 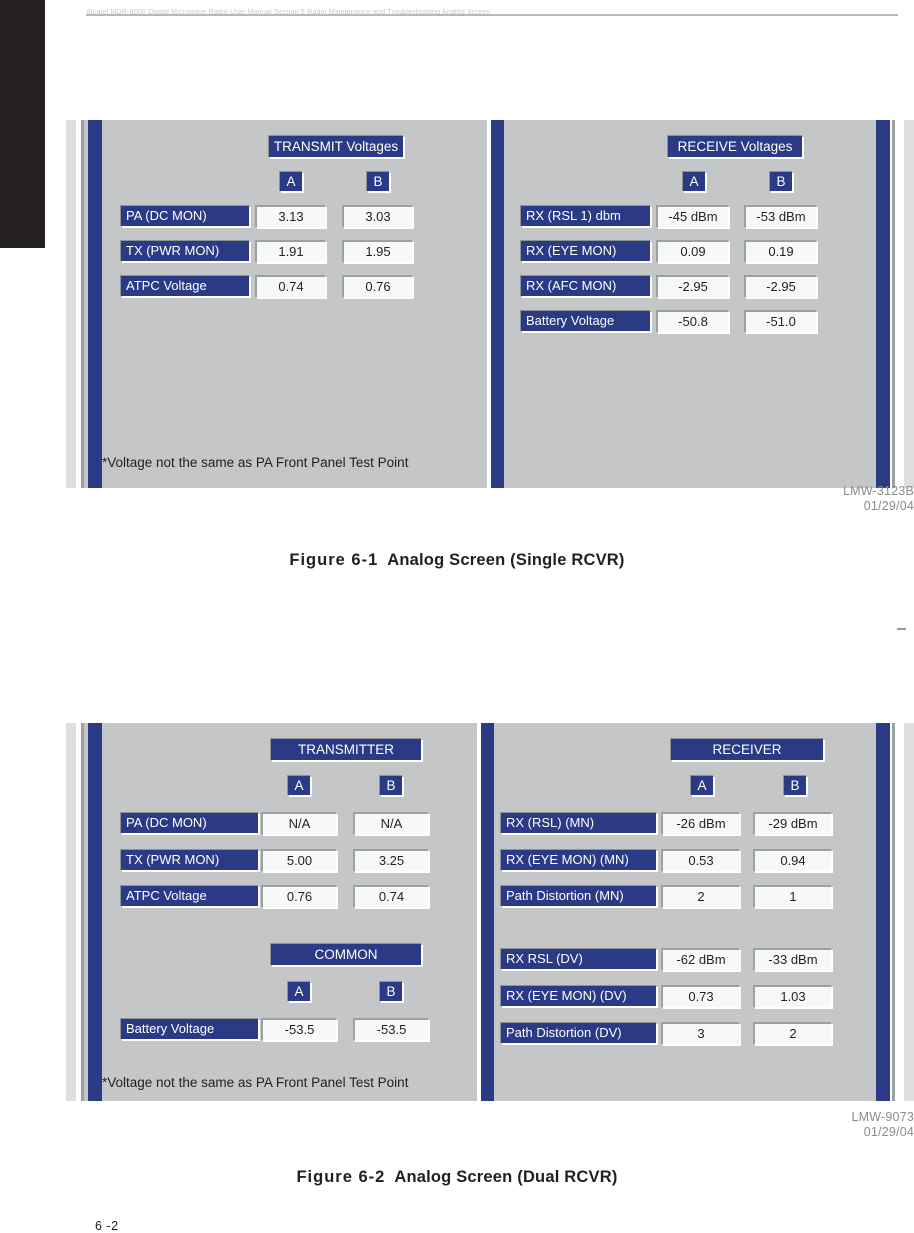 I want to click on figure1-transmit-value-b: 3.03, so click(x=377, y=216).